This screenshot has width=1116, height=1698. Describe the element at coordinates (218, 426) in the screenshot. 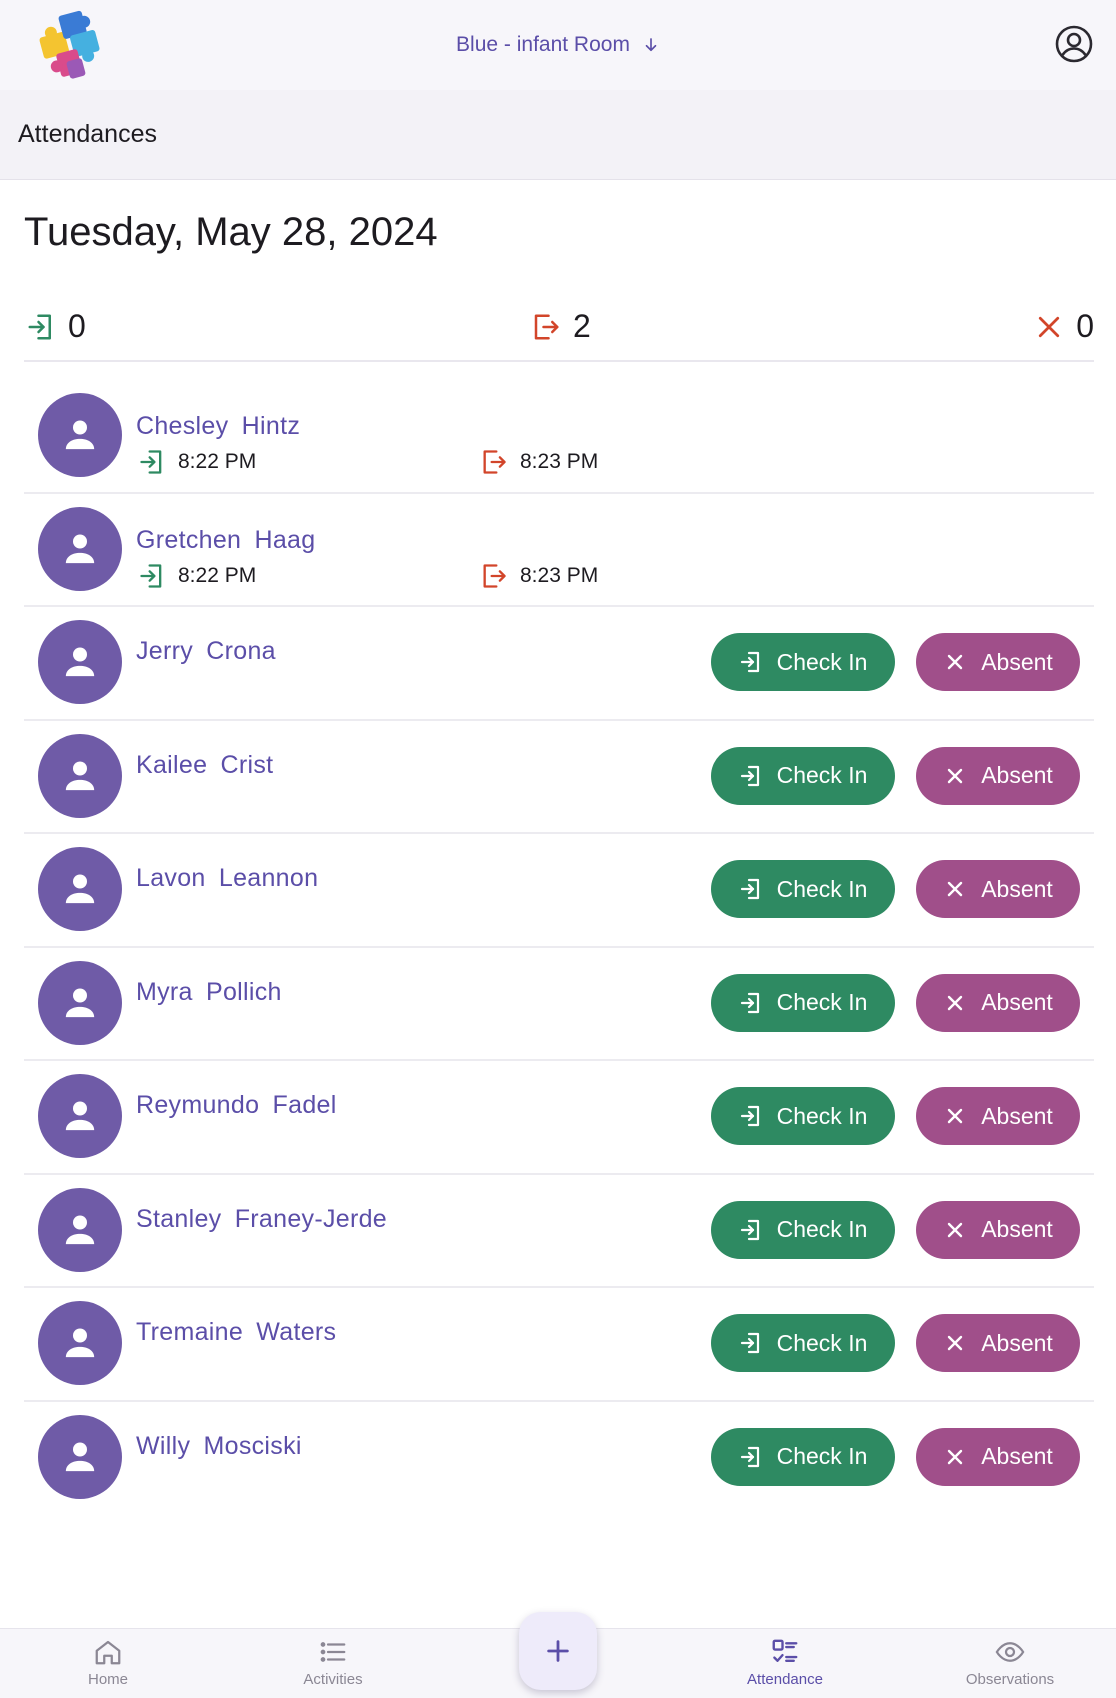

I see `child-name: Chesley Hintz` at that location.